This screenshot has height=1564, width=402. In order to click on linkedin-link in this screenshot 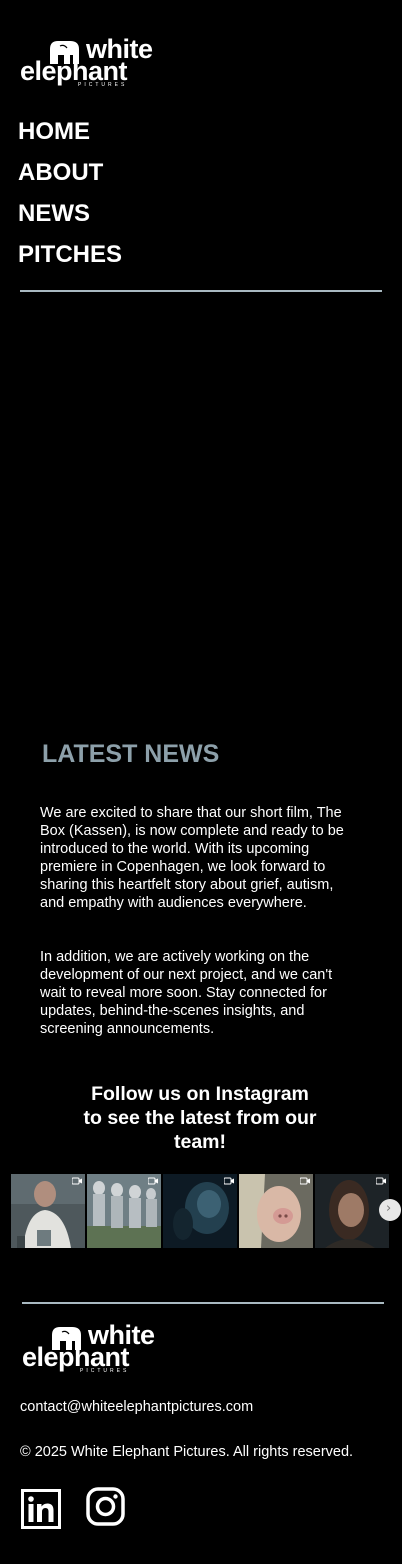, I will do `click(41, 1509)`.